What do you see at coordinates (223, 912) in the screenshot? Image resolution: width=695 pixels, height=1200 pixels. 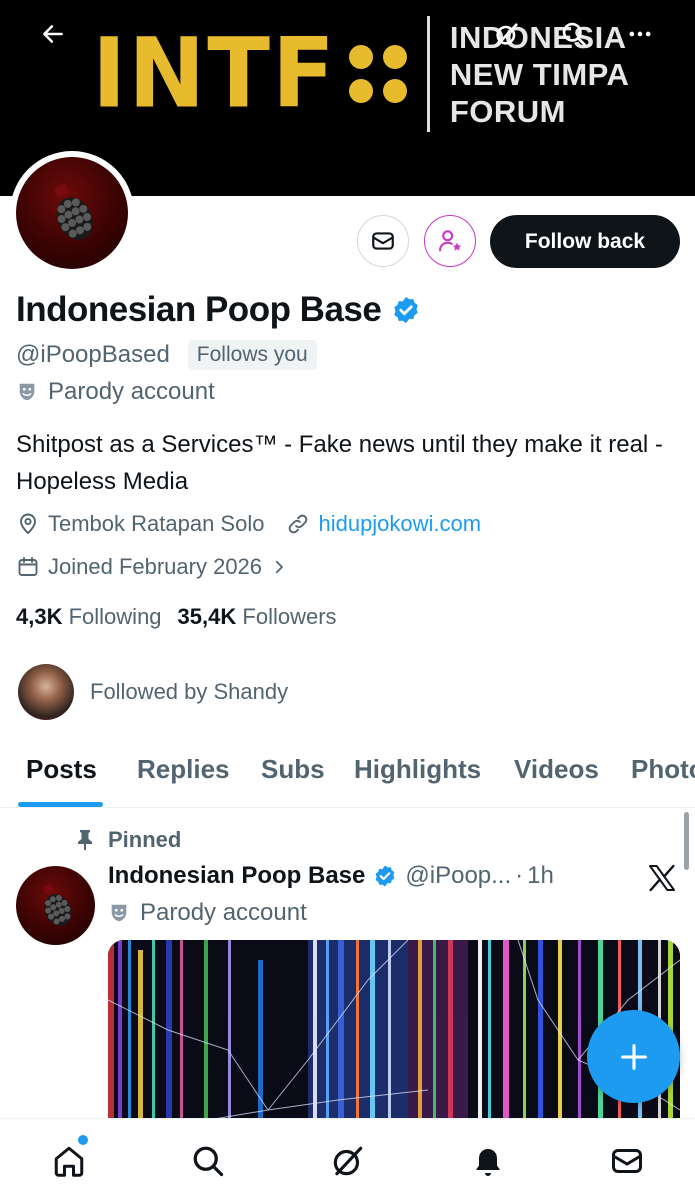 I see `post-parody-label: Parody account` at bounding box center [223, 912].